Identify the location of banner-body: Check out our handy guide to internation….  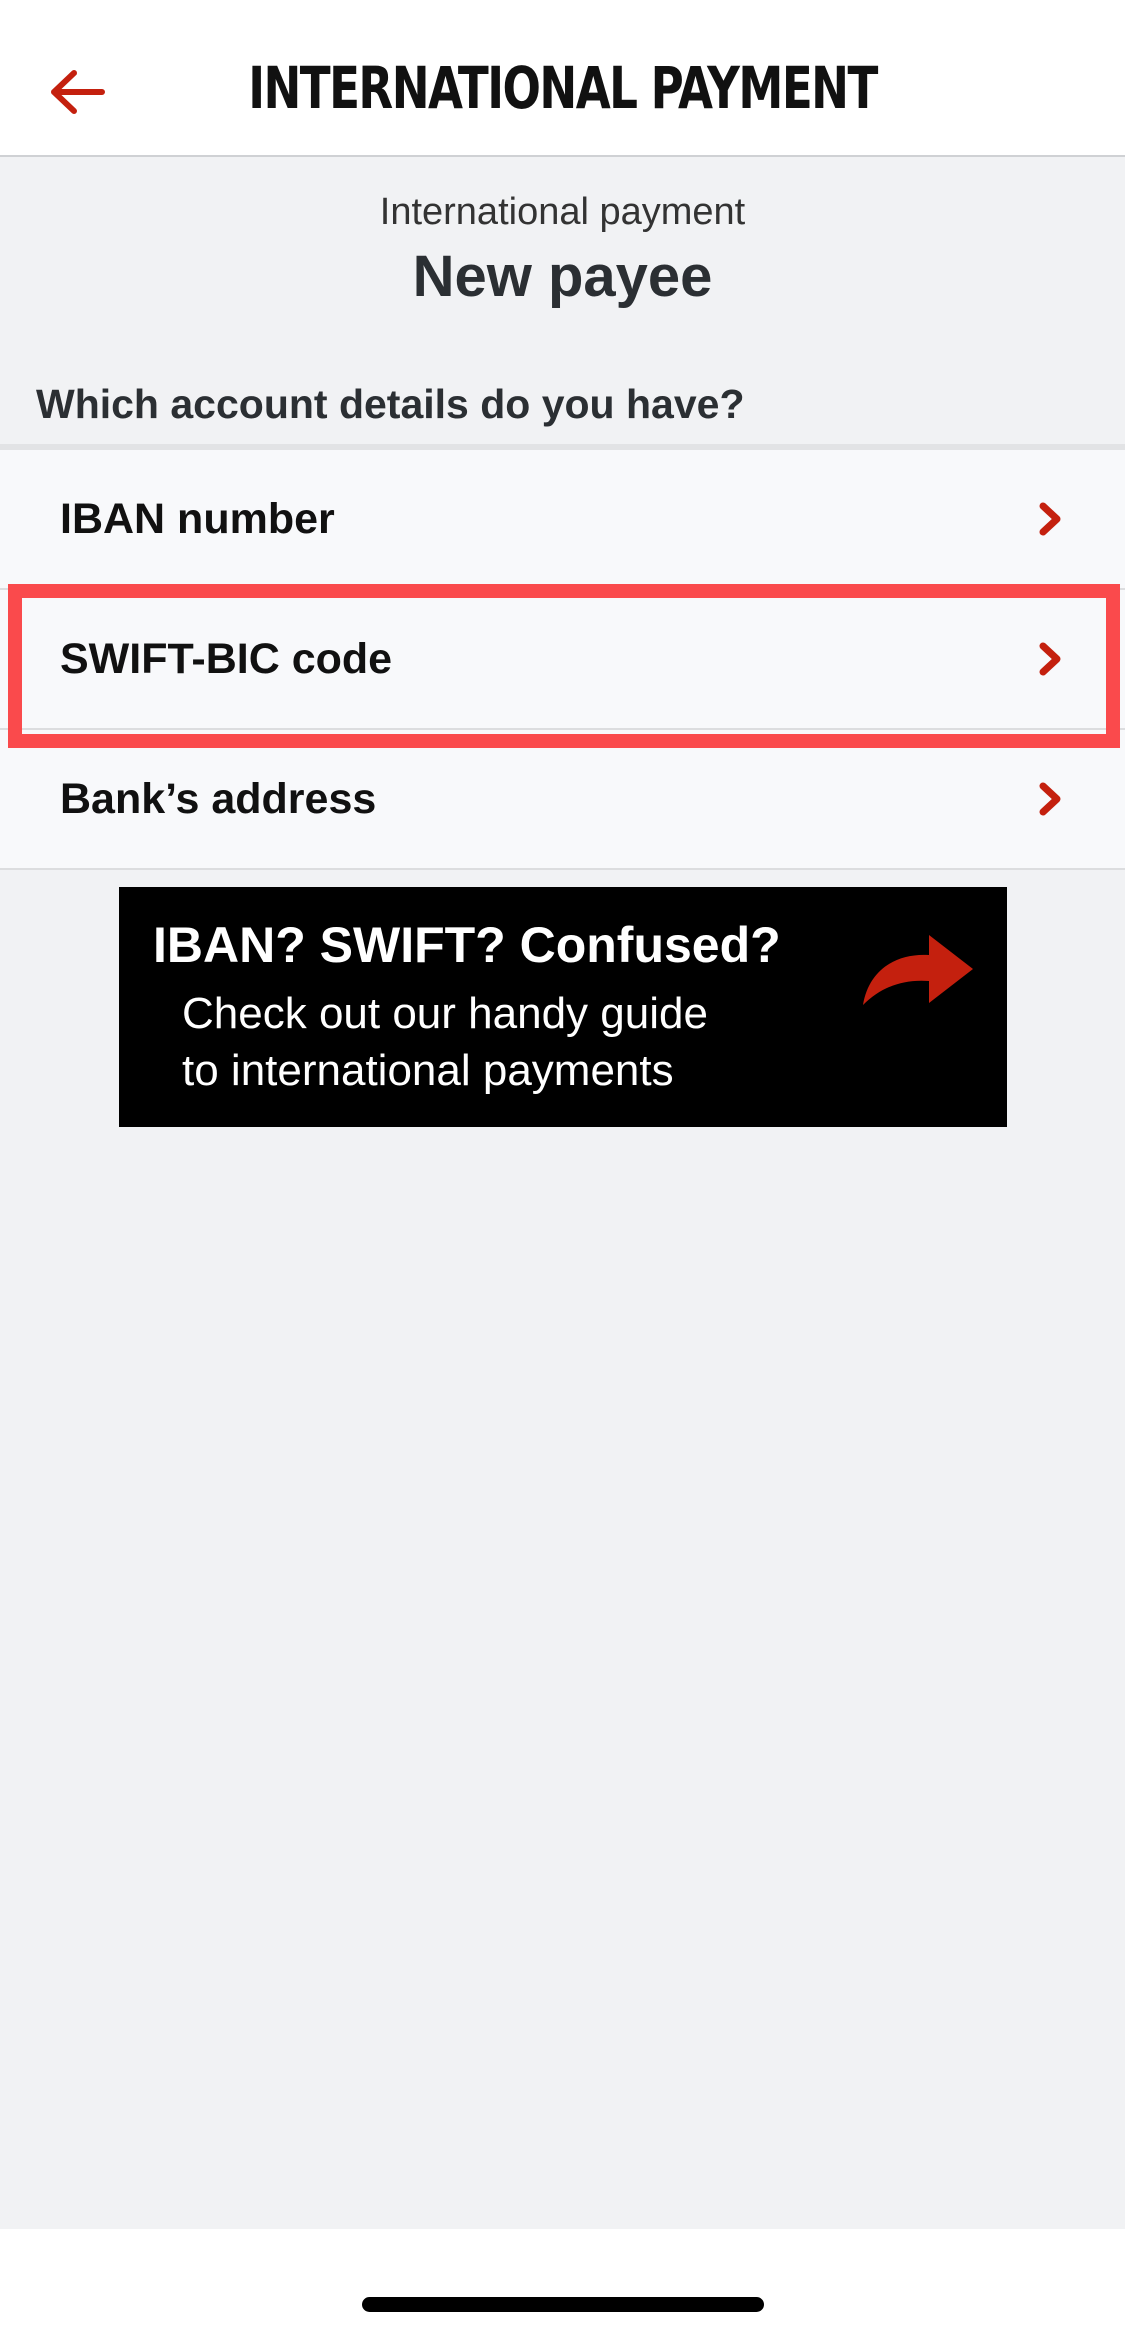
(502, 1042).